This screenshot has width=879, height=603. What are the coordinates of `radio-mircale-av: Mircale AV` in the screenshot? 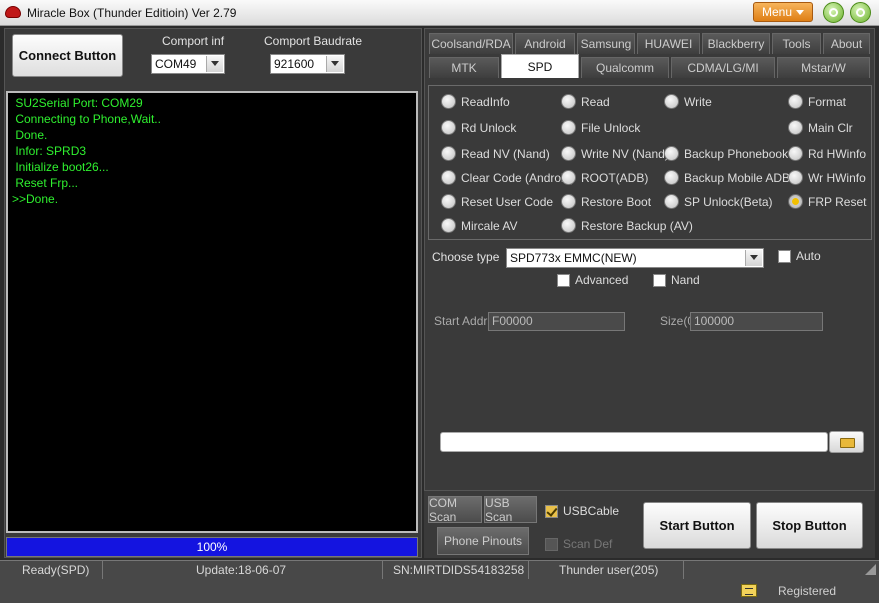 It's located at (479, 225).